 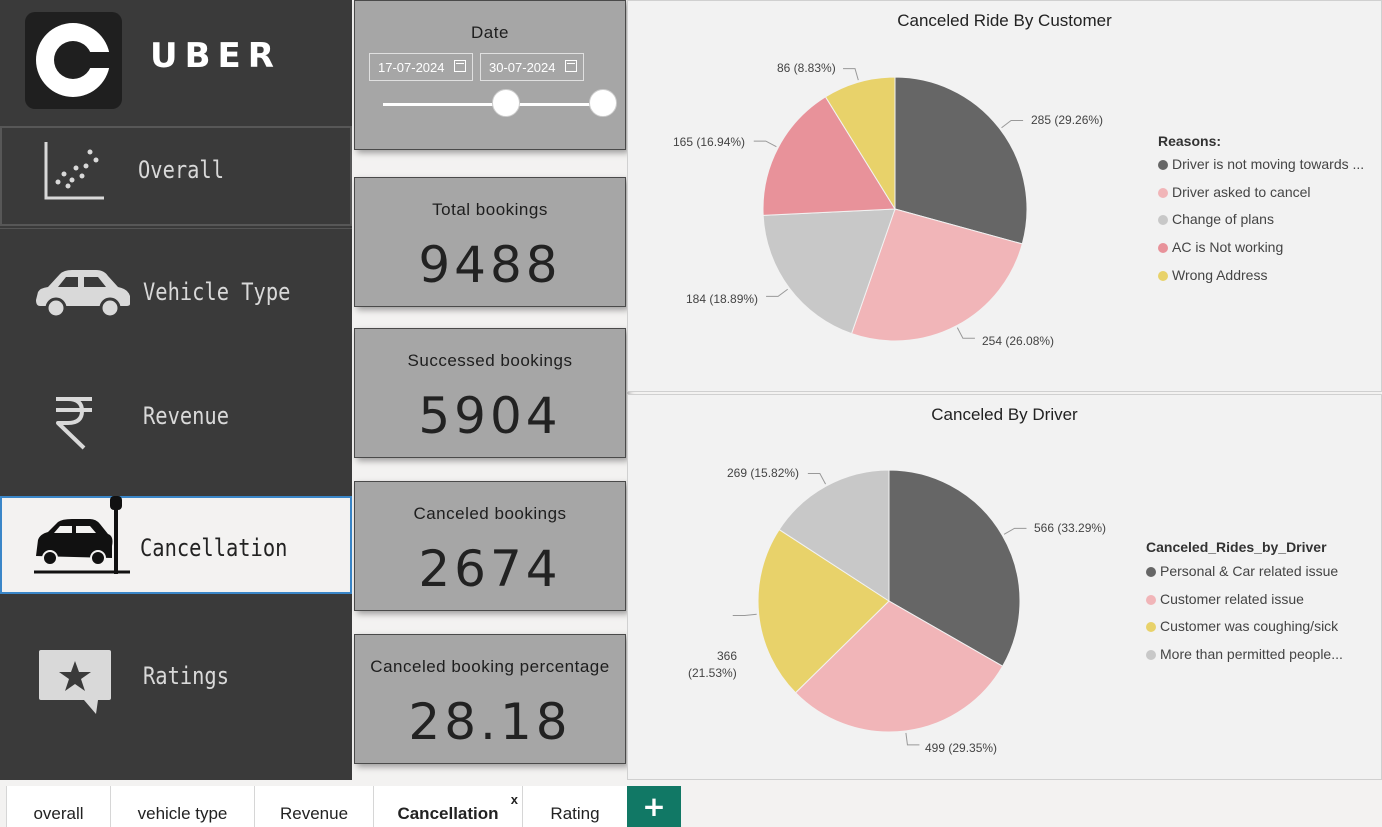 What do you see at coordinates (961, 748) in the screenshot?
I see `data-label: 499 (29.35%)` at bounding box center [961, 748].